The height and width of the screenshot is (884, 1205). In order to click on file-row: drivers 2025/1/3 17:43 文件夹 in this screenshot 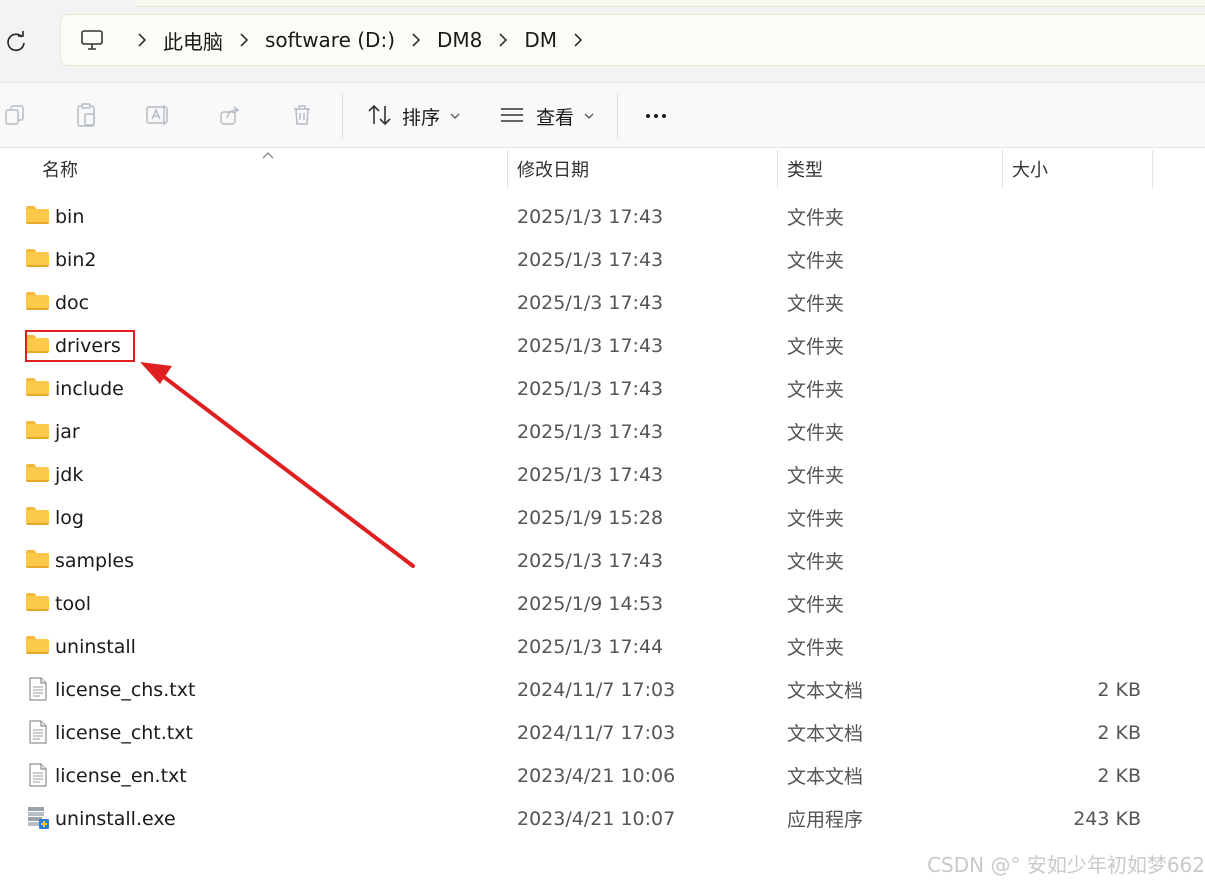, I will do `click(602, 345)`.